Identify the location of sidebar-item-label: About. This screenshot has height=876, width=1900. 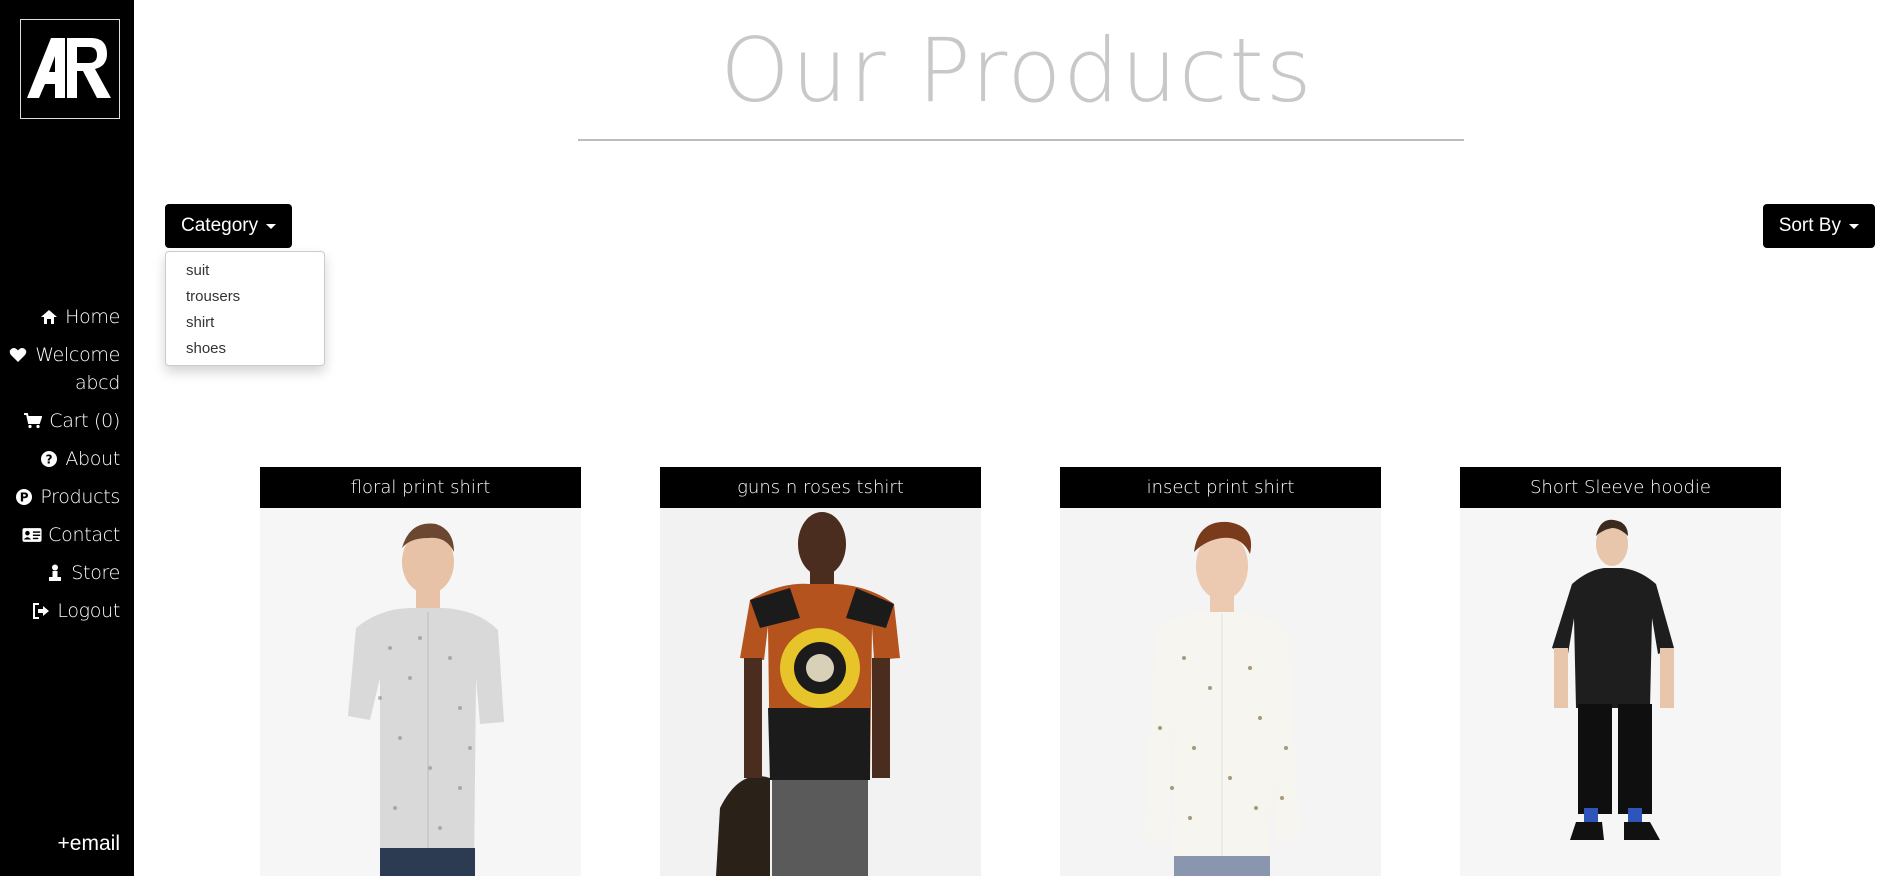
(92, 459).